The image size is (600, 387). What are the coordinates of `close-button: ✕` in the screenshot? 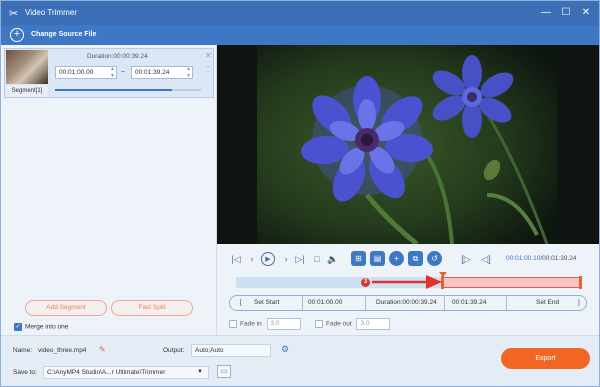 It's located at (586, 13).